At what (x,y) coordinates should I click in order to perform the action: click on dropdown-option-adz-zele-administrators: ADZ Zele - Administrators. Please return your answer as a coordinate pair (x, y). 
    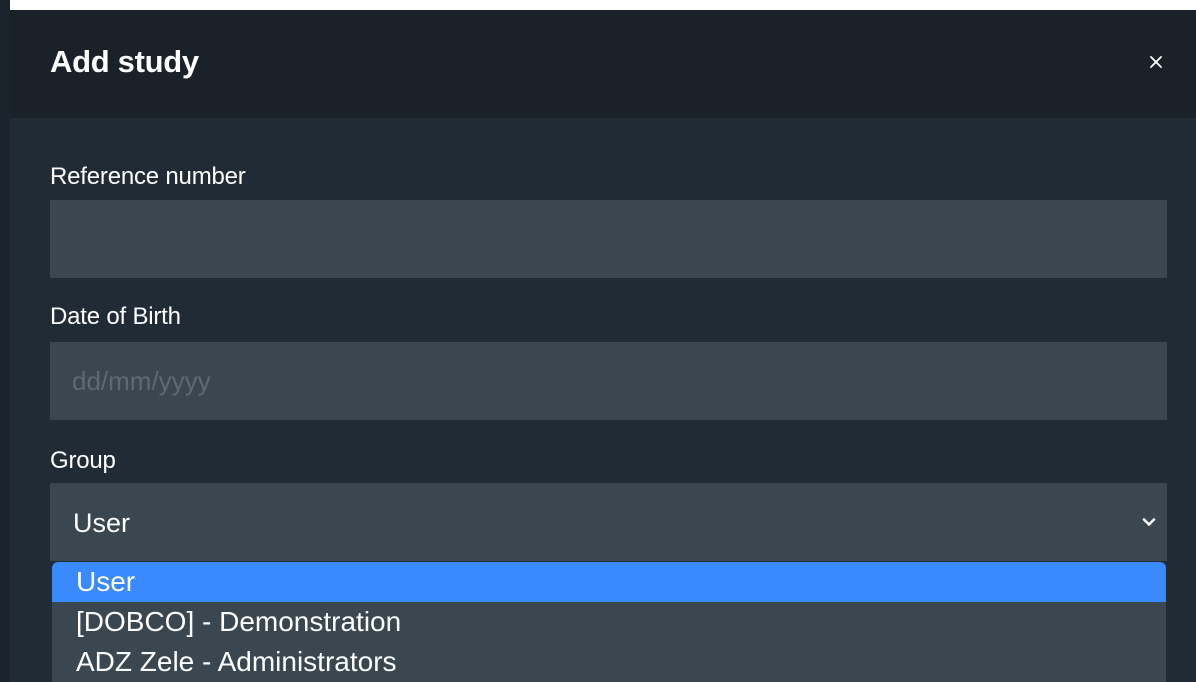
    Looking at the image, I should click on (609, 662).